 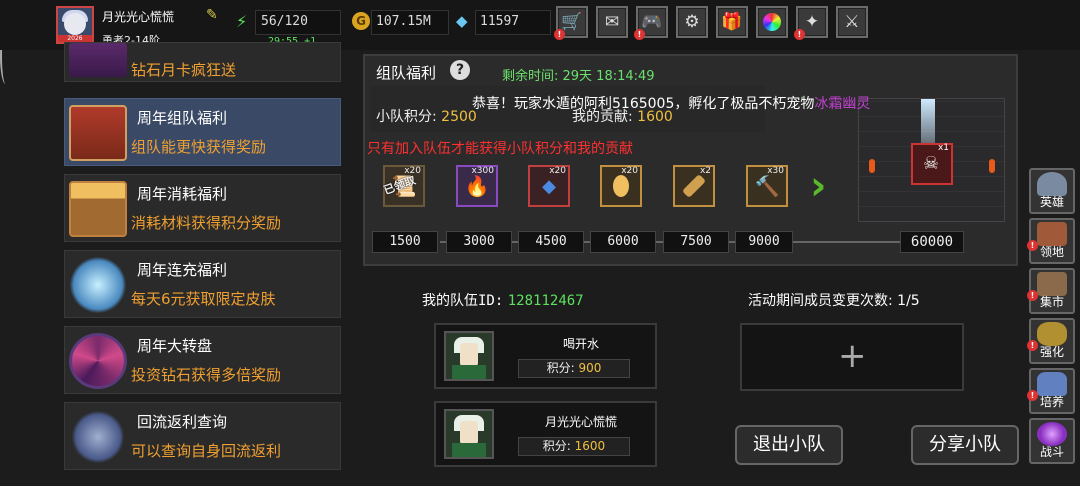 I want to click on gems-value: 11597, so click(x=500, y=21).